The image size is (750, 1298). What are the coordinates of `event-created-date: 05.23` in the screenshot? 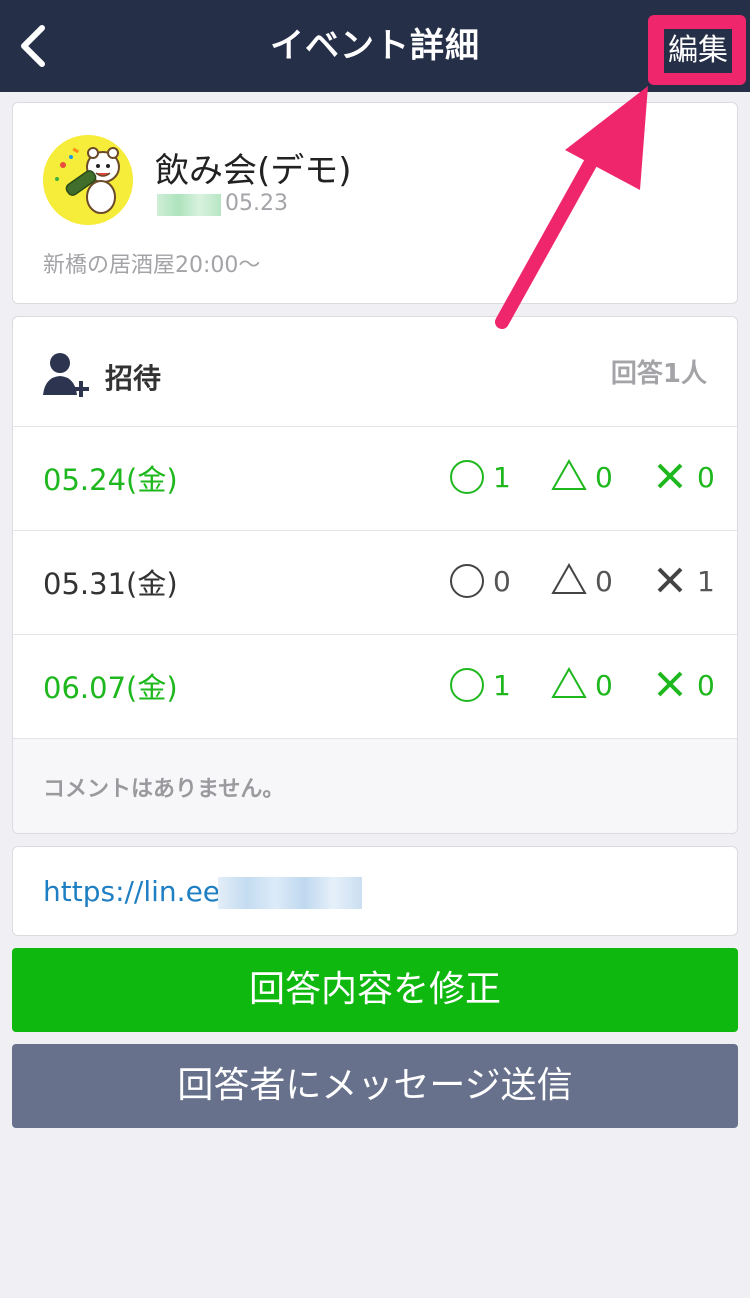 It's located at (256, 203).